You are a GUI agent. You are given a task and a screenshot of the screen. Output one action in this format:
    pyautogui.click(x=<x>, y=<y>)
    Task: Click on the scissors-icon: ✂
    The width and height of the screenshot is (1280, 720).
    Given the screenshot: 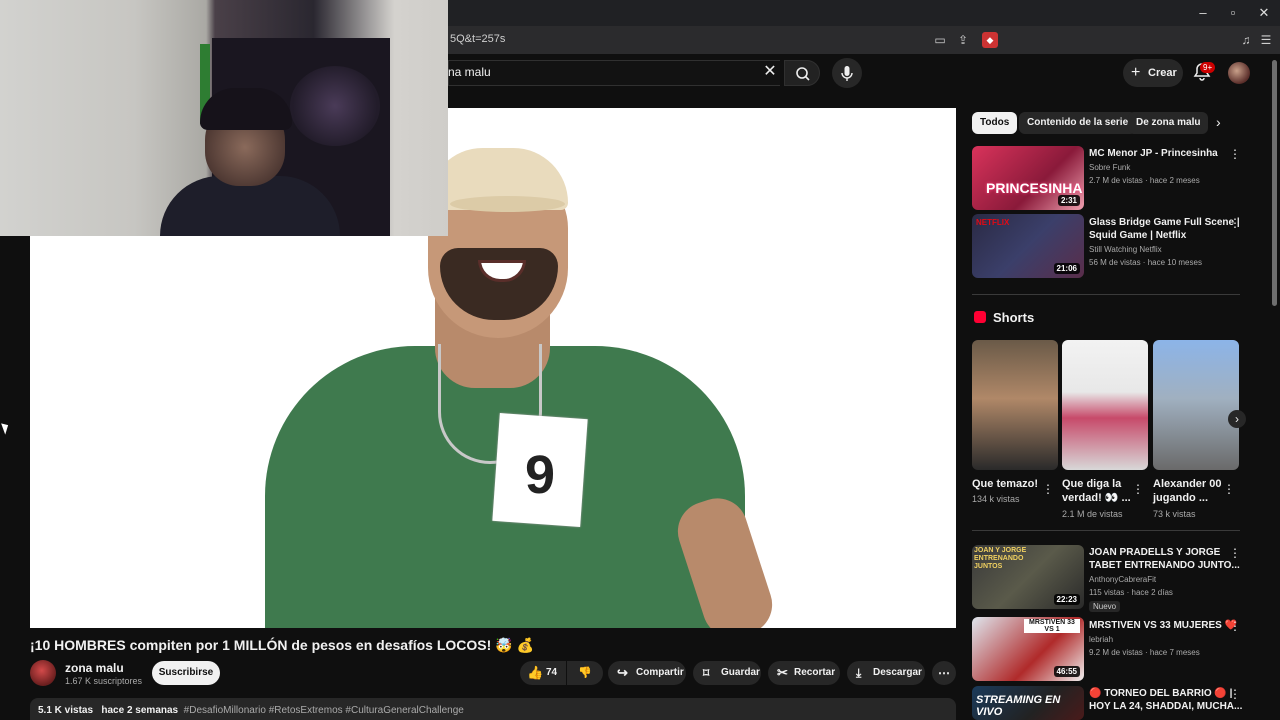 What is the action you would take?
    pyautogui.click(x=782, y=672)
    